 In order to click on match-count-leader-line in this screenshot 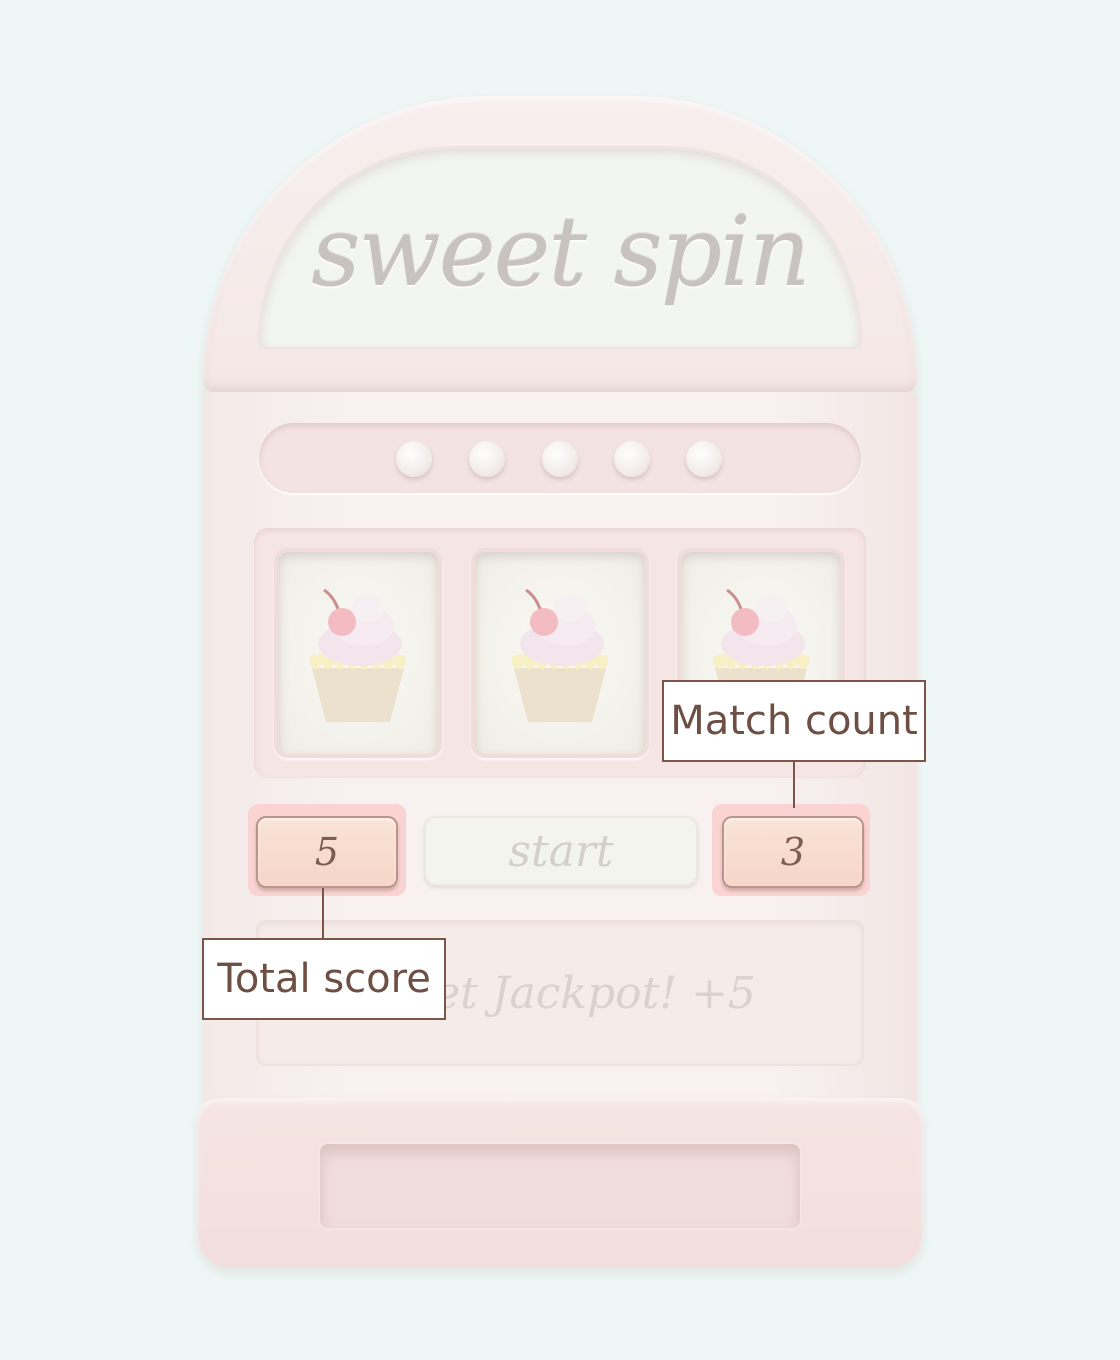, I will do `click(794, 784)`.